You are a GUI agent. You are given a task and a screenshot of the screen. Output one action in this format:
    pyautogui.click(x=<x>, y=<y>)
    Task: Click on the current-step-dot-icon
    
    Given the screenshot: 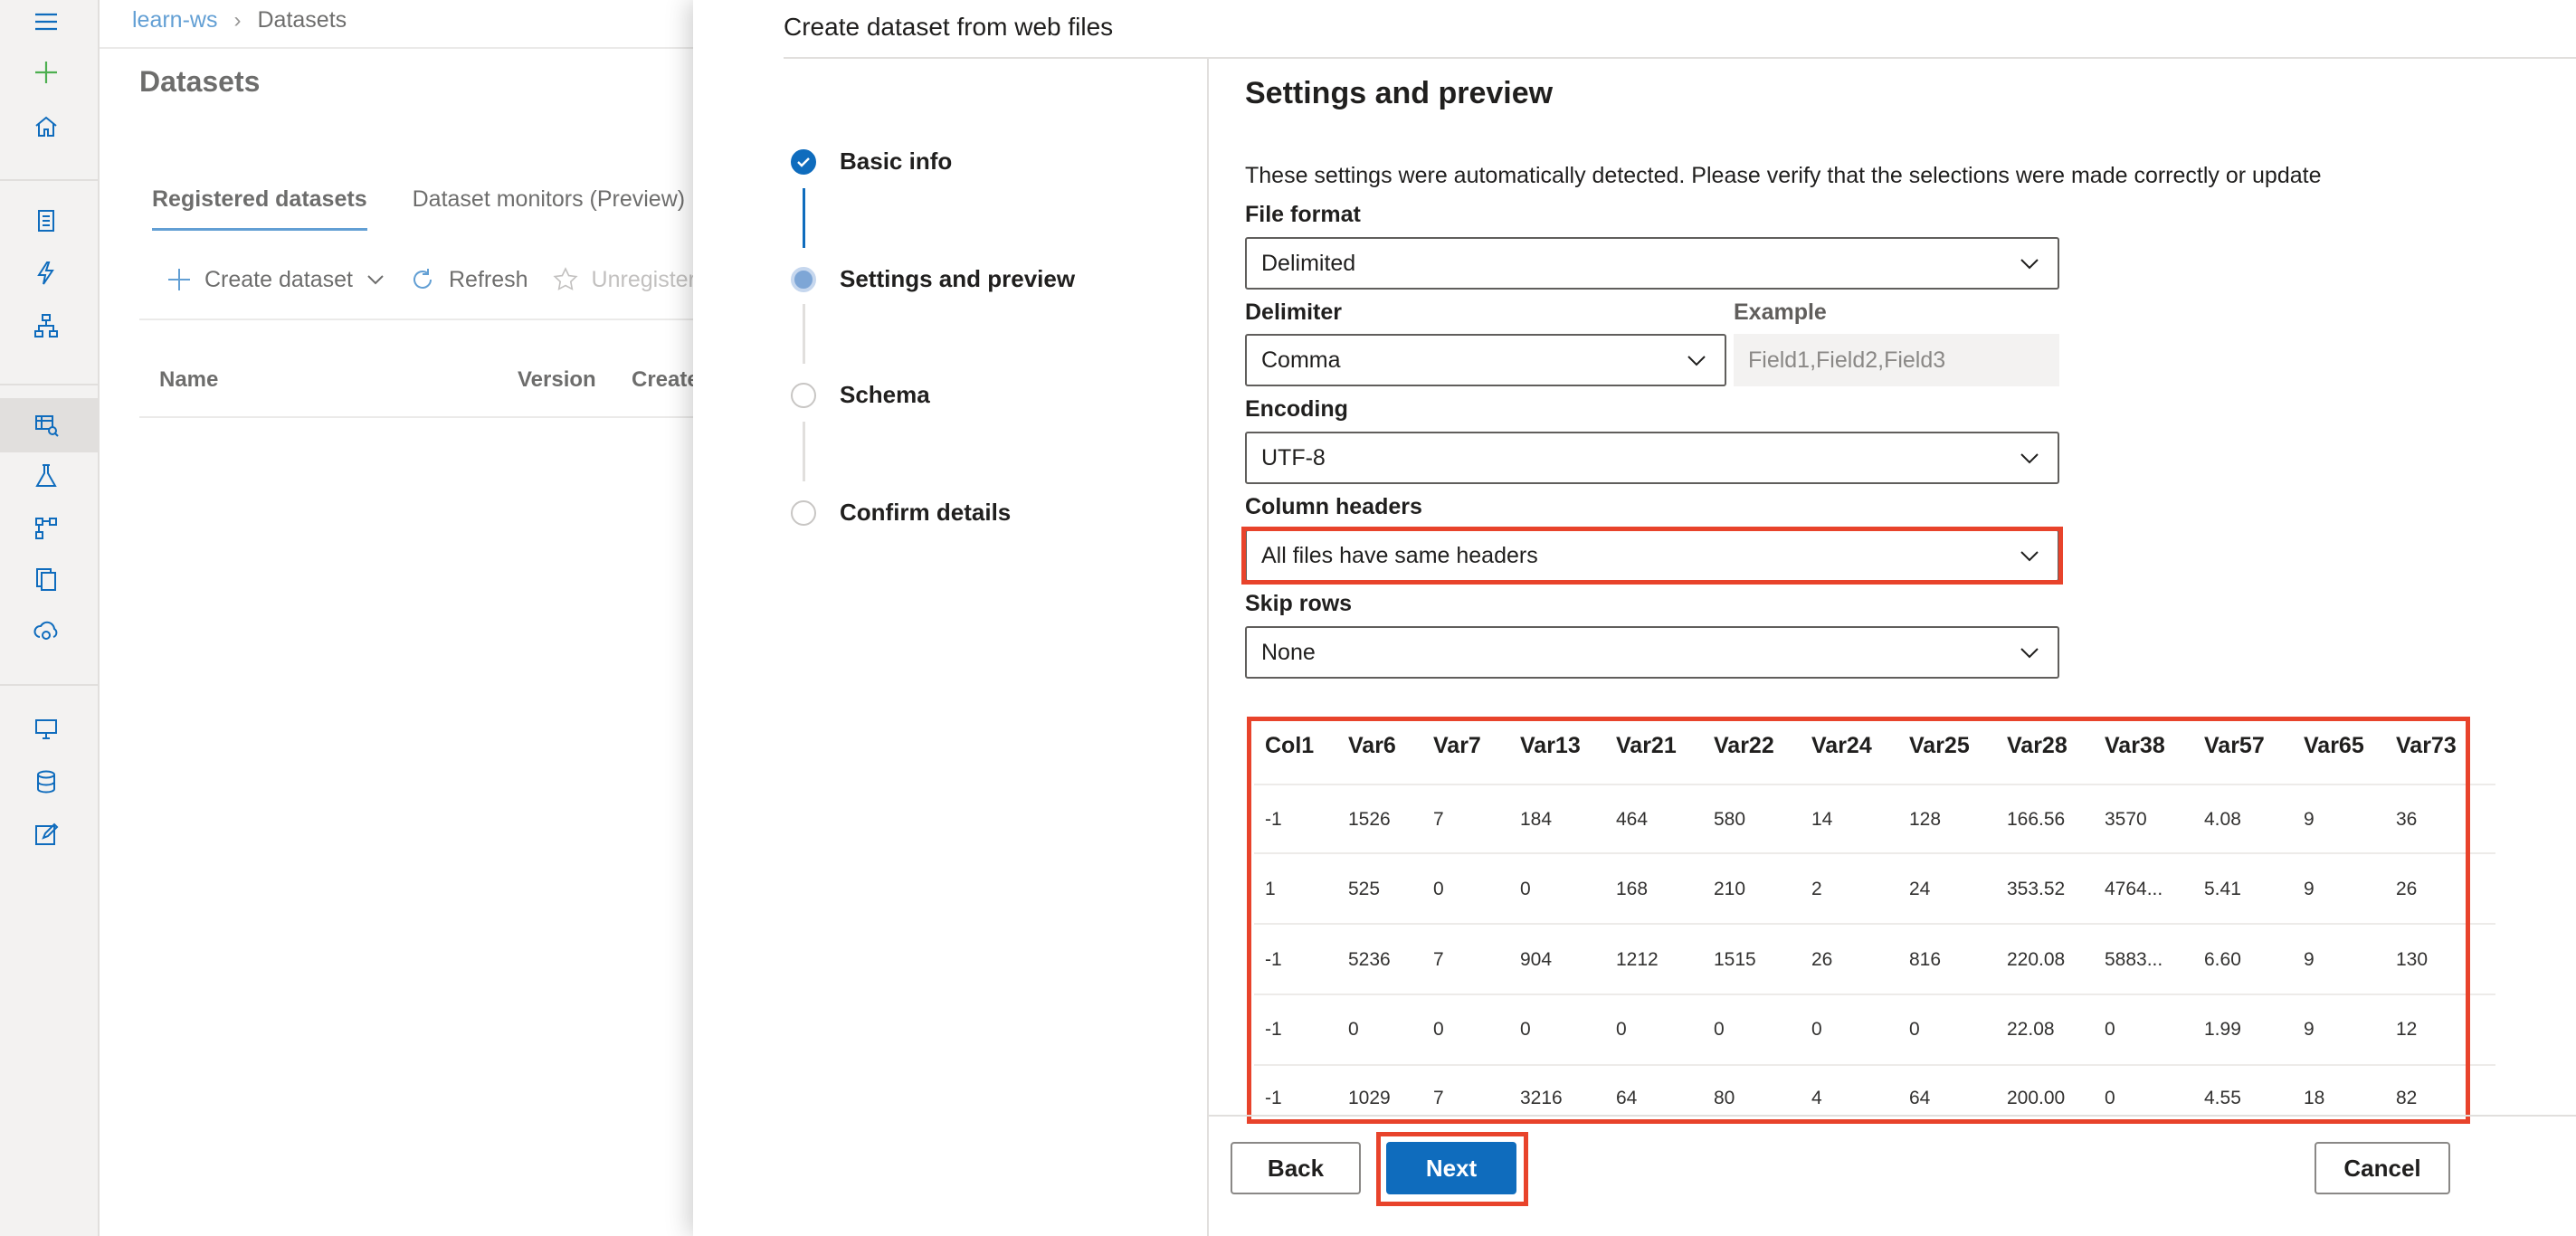 What is the action you would take?
    pyautogui.click(x=803, y=279)
    